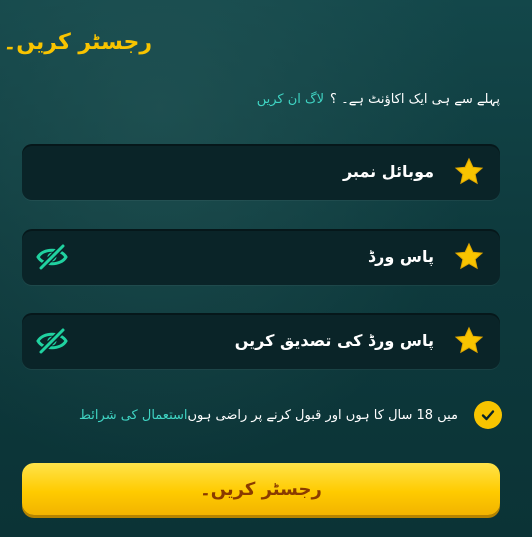 This screenshot has width=532, height=537. I want to click on login-link: لاگ ان کریں, so click(290, 99).